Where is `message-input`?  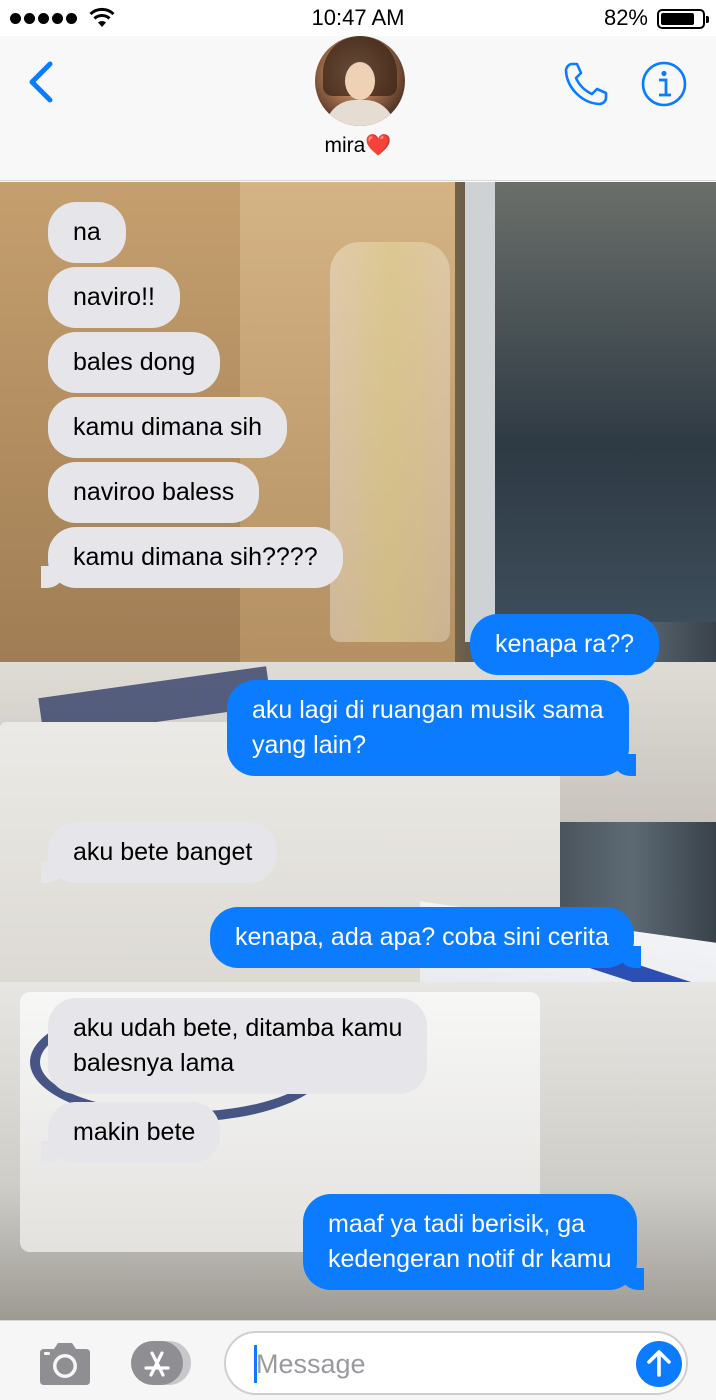 message-input is located at coordinates (436, 1364).